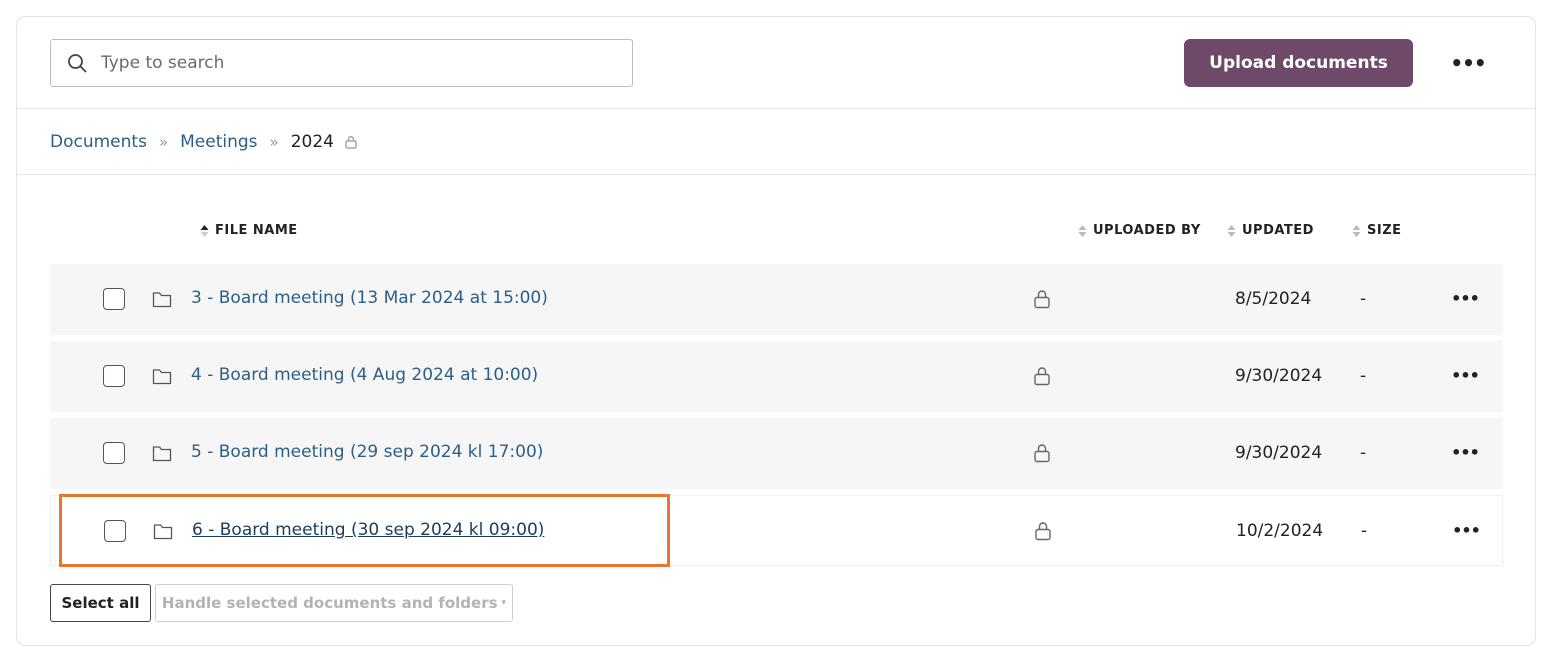 This screenshot has width=1552, height=662. What do you see at coordinates (776, 63) in the screenshot?
I see `top-toolbar: Upload documents •••` at bounding box center [776, 63].